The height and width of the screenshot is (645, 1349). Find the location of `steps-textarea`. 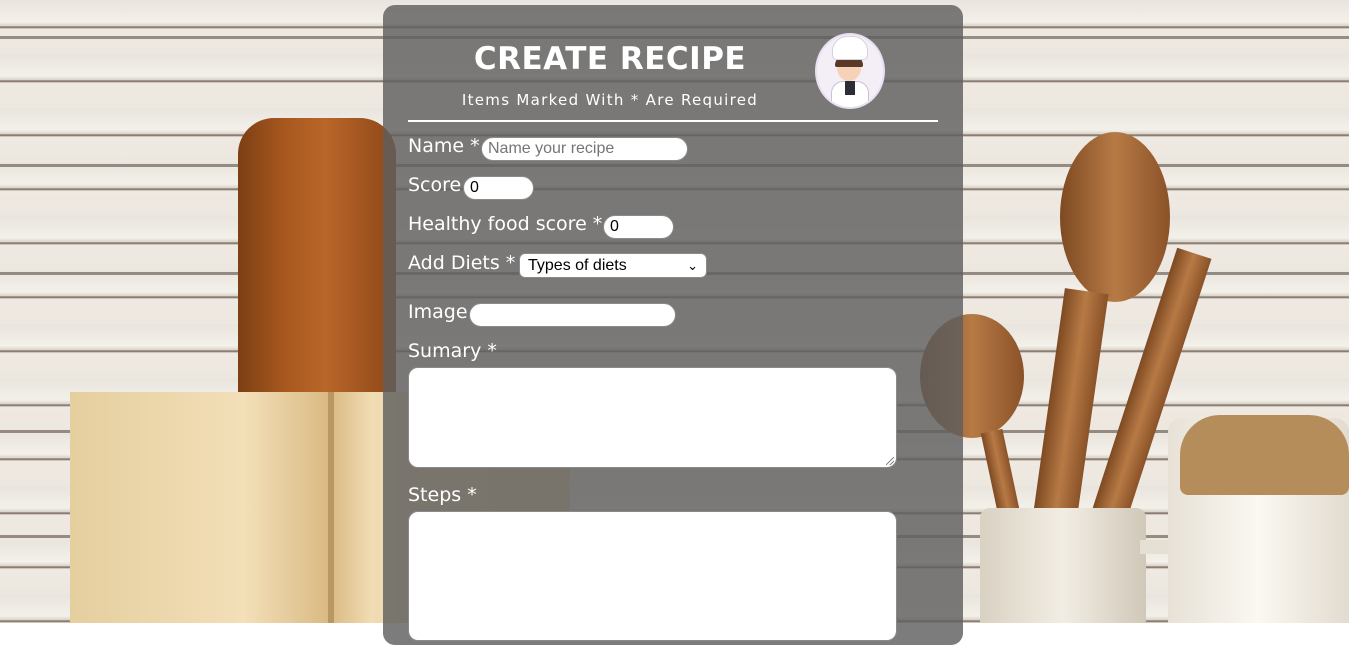

steps-textarea is located at coordinates (652, 576).